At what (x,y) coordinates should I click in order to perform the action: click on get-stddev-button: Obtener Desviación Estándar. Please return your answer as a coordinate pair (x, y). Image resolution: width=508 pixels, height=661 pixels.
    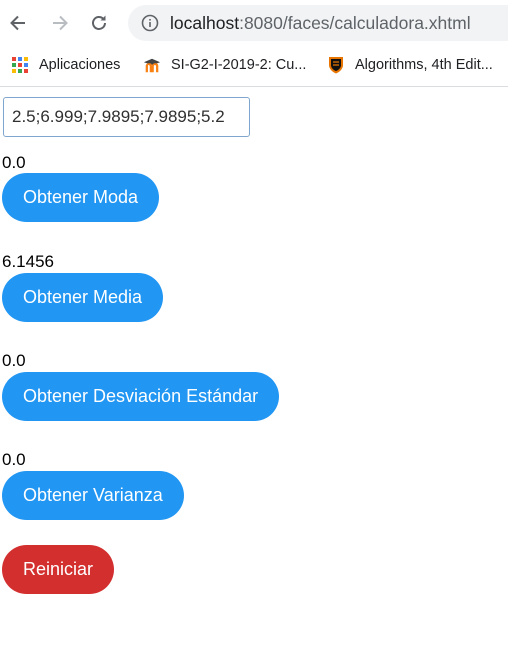
    Looking at the image, I should click on (141, 396).